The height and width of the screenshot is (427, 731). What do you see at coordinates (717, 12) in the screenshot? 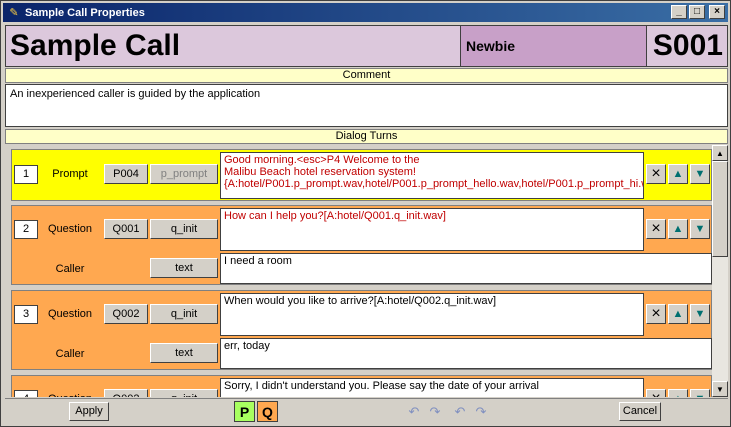
I see `close-button: ×` at bounding box center [717, 12].